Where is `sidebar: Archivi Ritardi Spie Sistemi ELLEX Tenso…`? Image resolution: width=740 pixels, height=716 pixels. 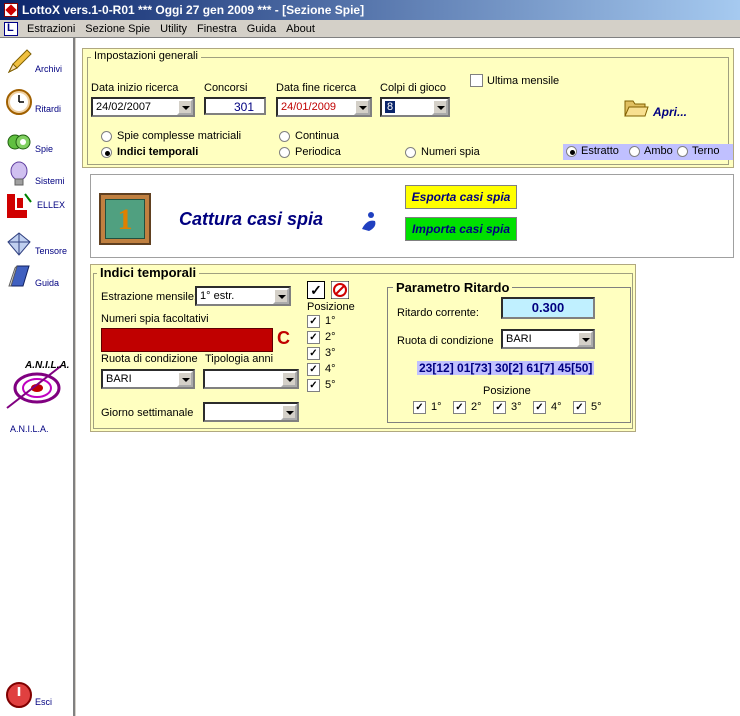 sidebar: Archivi Ritardi Spie Sistemi ELLEX Tenso… is located at coordinates (37, 377).